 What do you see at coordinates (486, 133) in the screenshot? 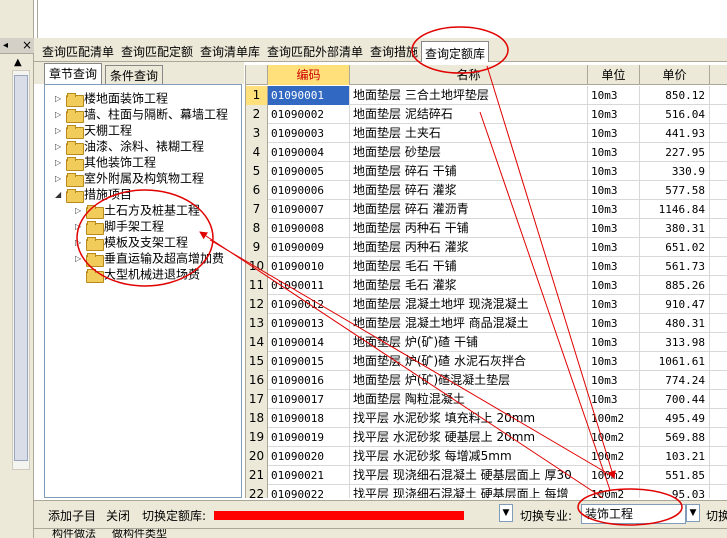
I see `table-row: 3 01090003 地面垫层 土夹石 10m3 441.93` at bounding box center [486, 133].